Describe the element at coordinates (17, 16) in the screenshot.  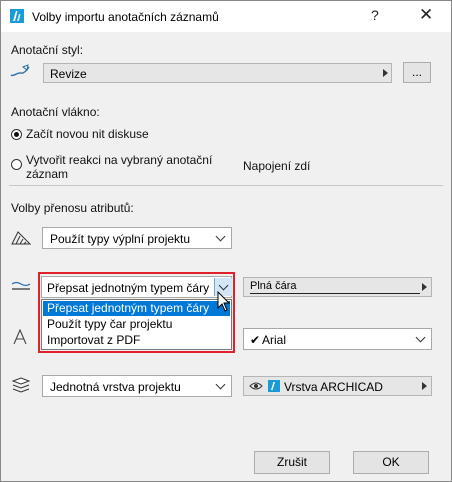
I see `archicad-app-icon` at that location.